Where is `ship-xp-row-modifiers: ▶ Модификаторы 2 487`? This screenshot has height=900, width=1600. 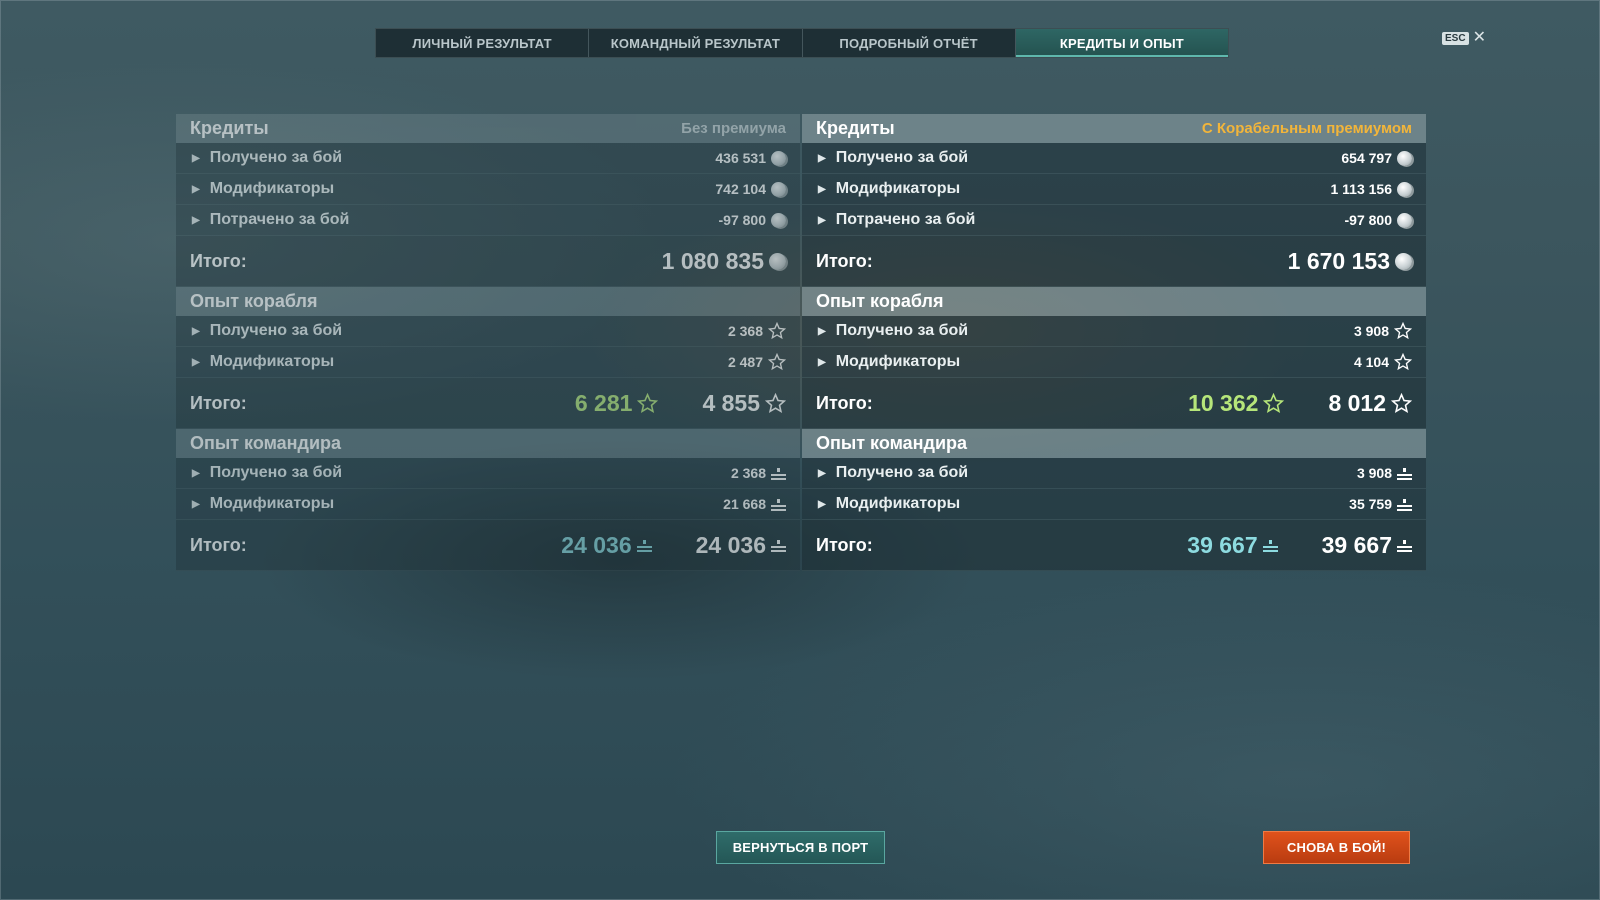 ship-xp-row-modifiers: ▶ Модификаторы 2 487 is located at coordinates (488, 362).